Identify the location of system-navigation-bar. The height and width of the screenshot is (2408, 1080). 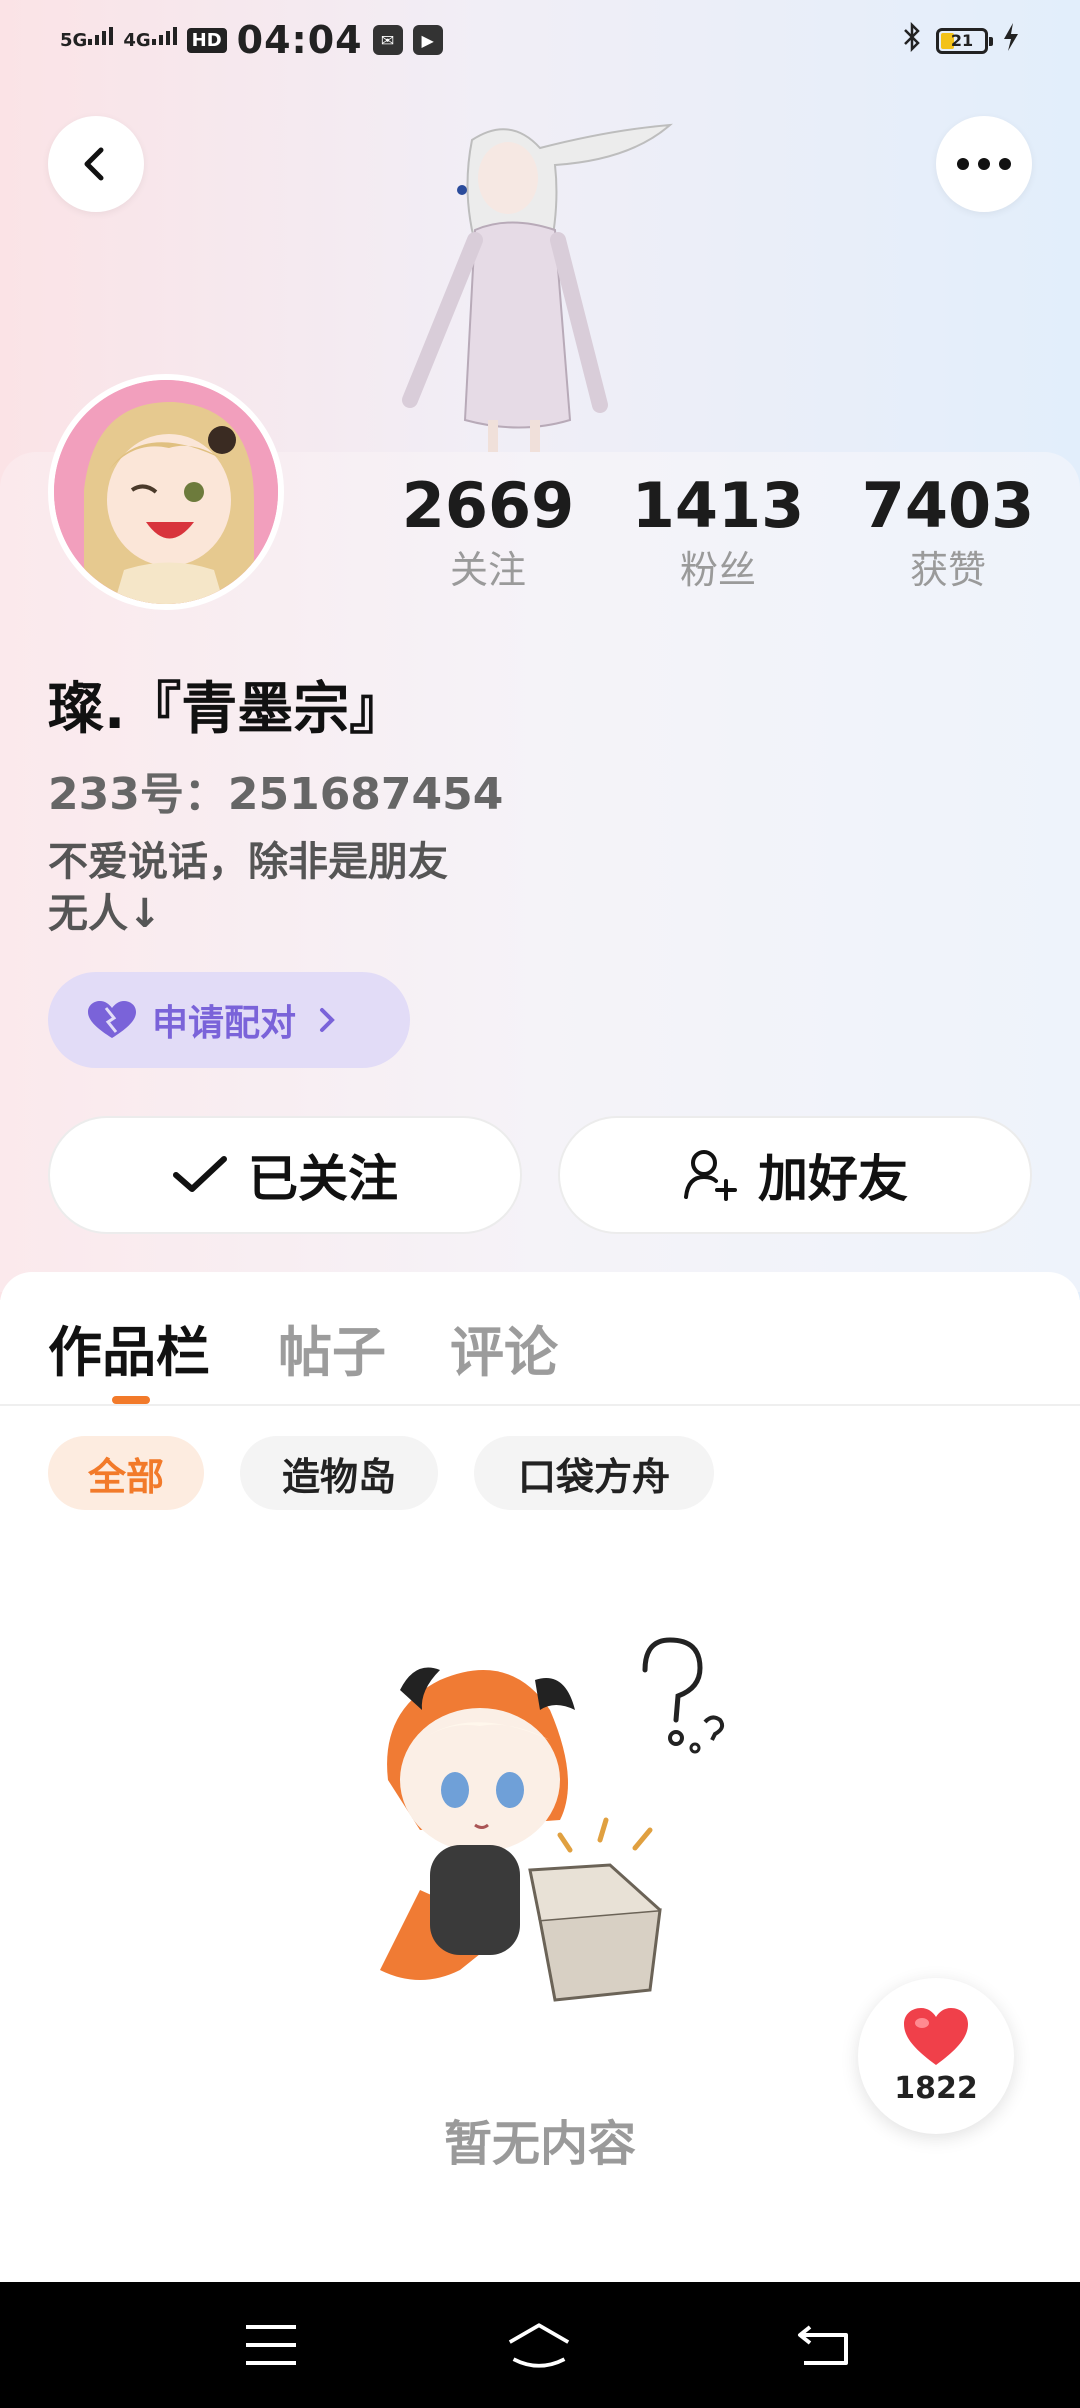
(540, 2345).